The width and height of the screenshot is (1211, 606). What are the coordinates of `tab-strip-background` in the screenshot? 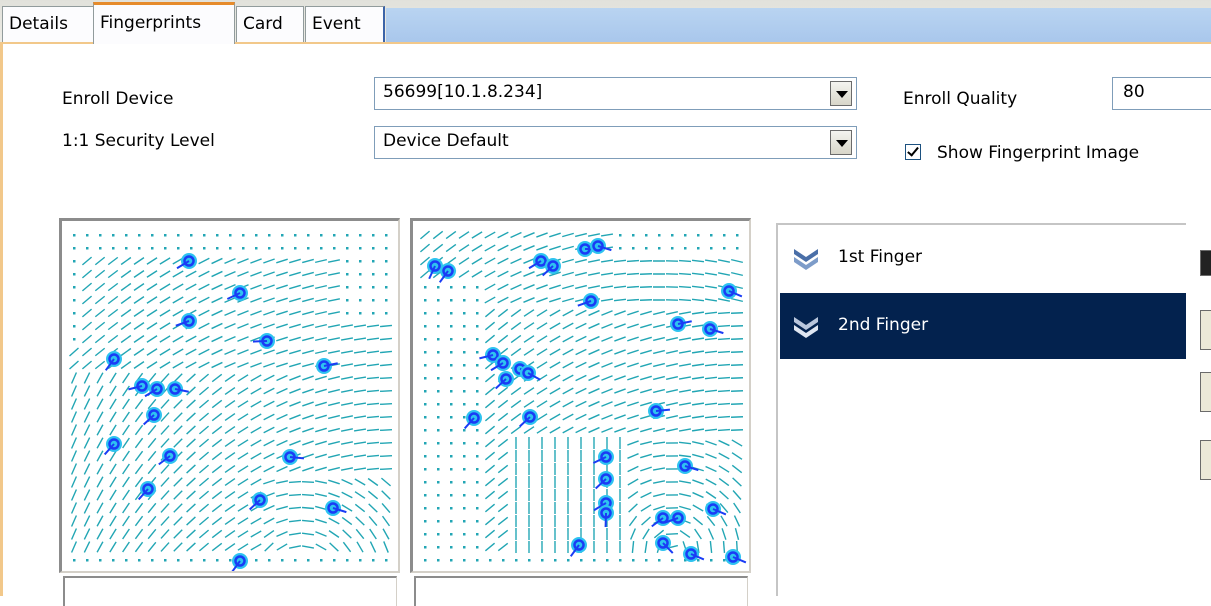 It's located at (798, 25).